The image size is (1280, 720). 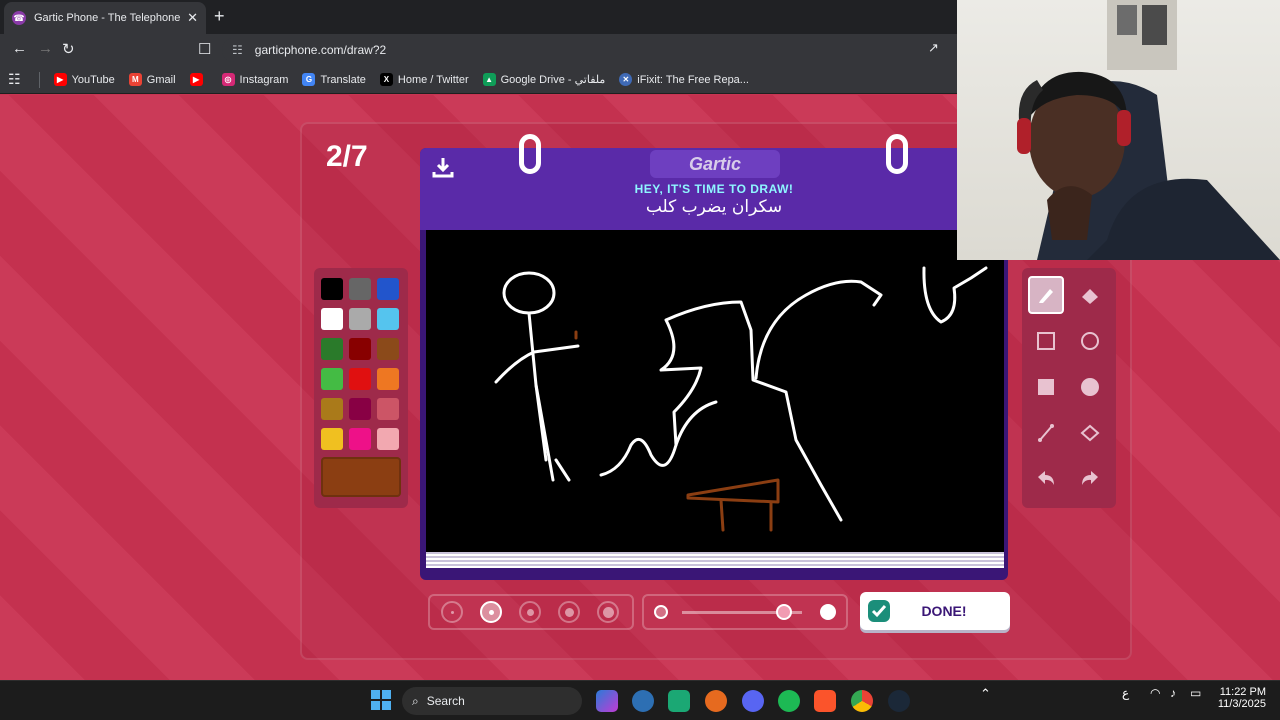 What do you see at coordinates (784, 612) in the screenshot?
I see `opacity-slider-handle` at bounding box center [784, 612].